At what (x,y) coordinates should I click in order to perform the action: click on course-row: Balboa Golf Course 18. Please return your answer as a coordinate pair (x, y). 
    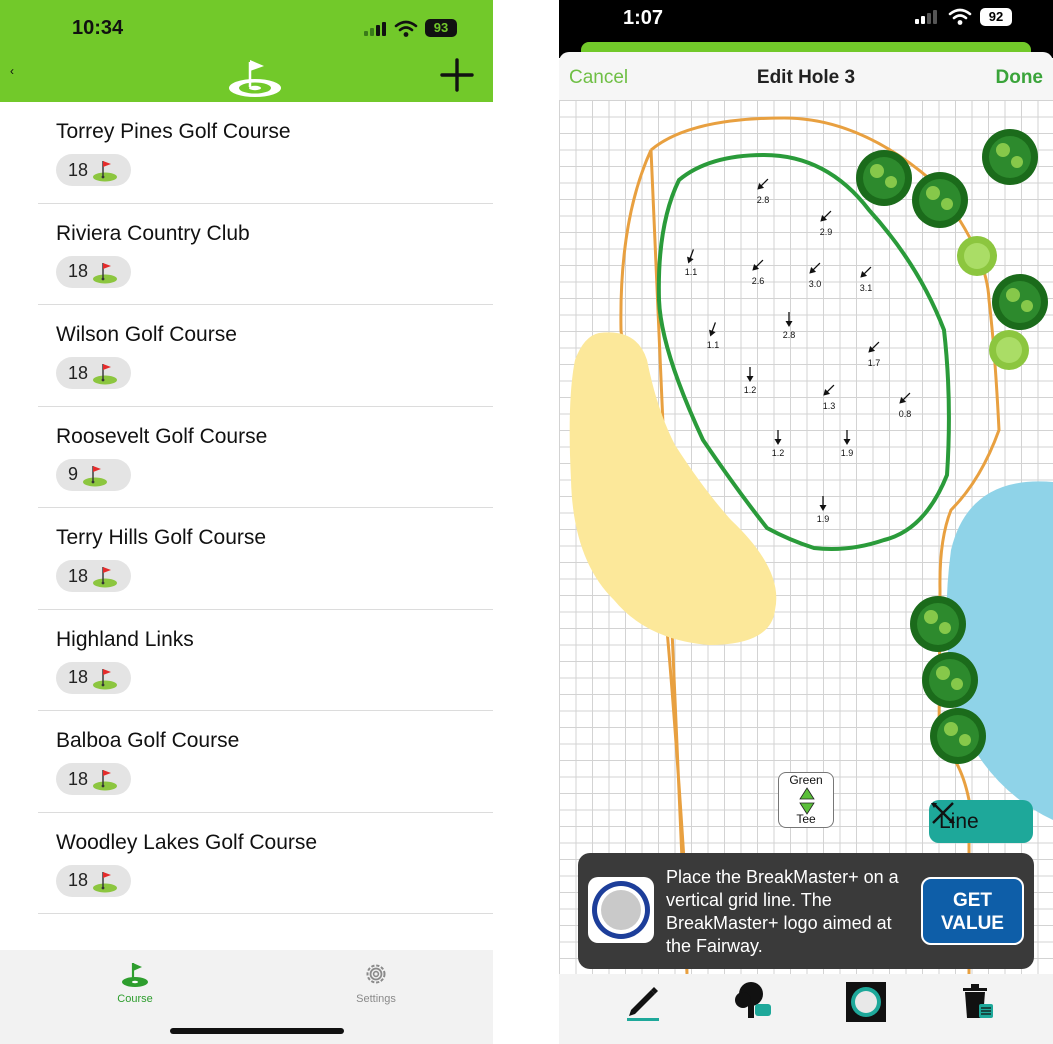
    Looking at the image, I should click on (246, 762).